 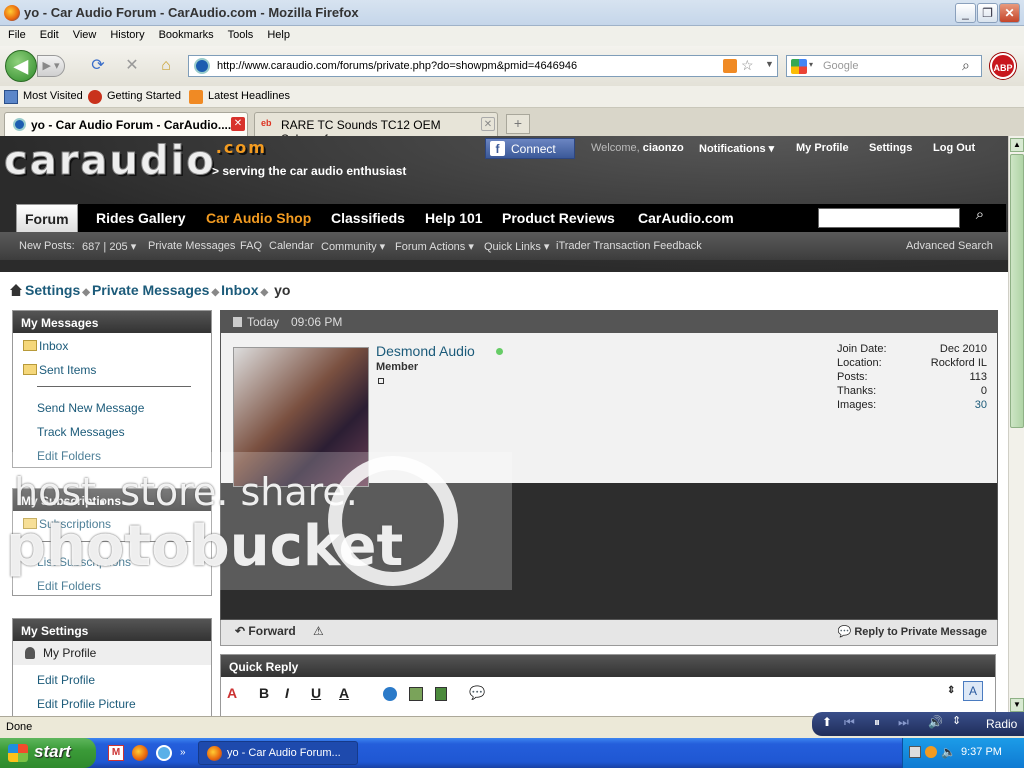 What do you see at coordinates (344, 693) in the screenshot?
I see `font-color-icon: A` at bounding box center [344, 693].